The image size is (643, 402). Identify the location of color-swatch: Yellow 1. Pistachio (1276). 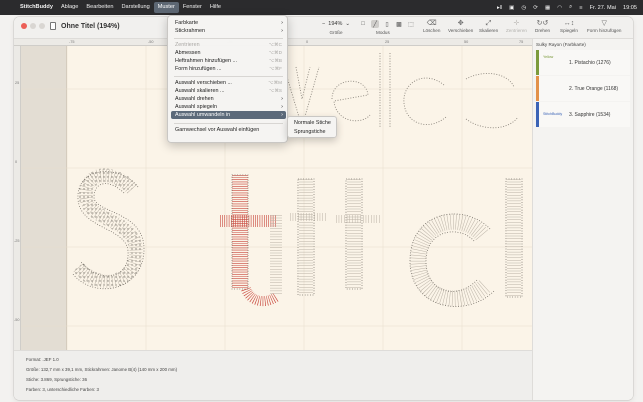
(583, 62).